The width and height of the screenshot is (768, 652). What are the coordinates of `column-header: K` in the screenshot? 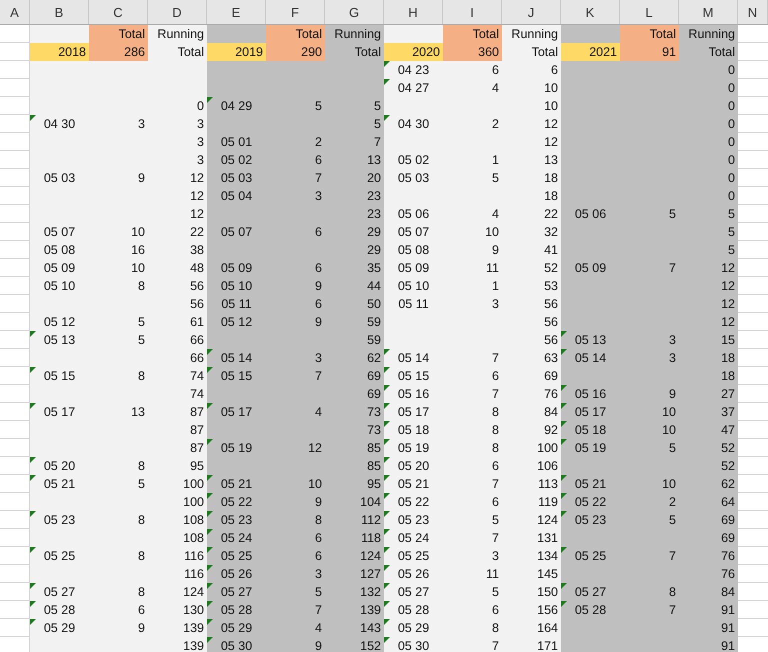 It's located at (590, 12).